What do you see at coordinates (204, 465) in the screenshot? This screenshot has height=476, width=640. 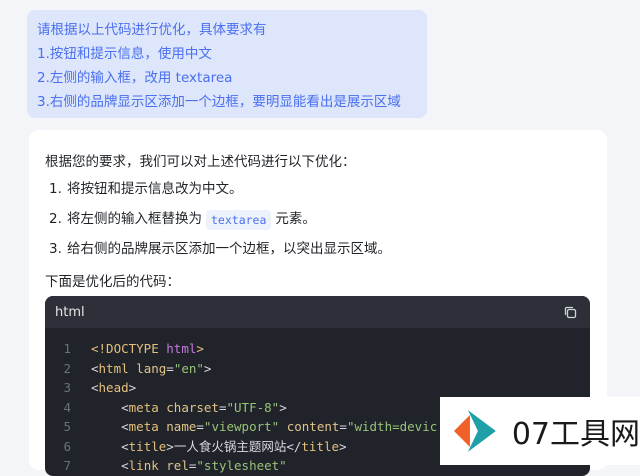 I see `code-text: <link rel="stylesheet"` at bounding box center [204, 465].